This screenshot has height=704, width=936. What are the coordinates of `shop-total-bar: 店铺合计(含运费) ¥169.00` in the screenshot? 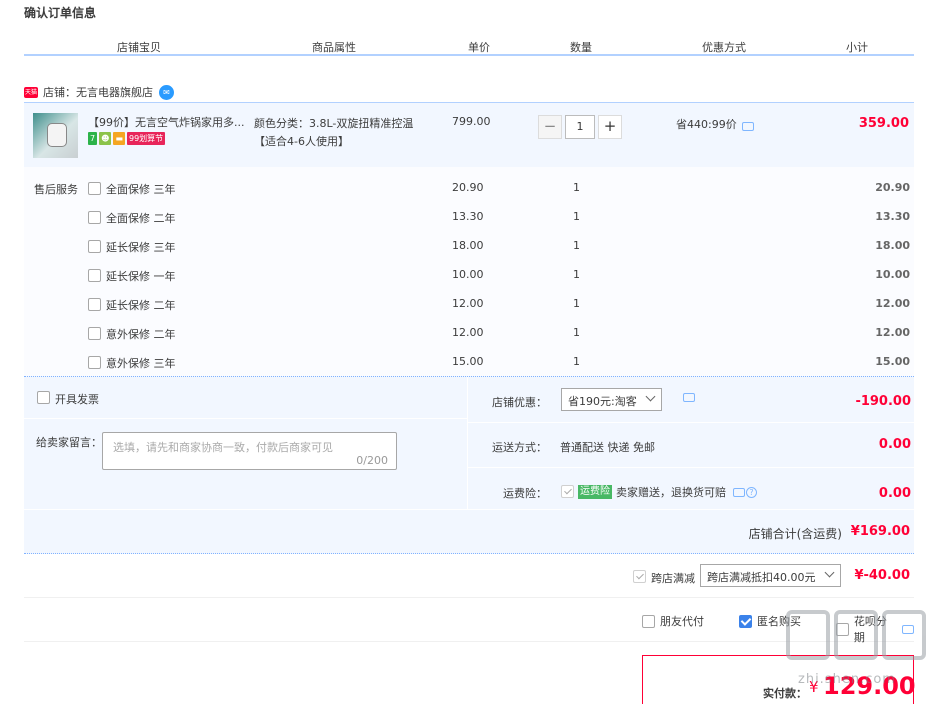 It's located at (469, 531).